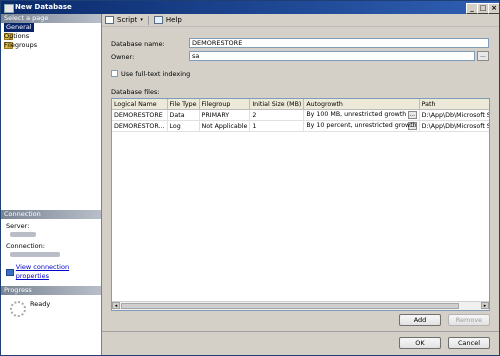  I want to click on scroll-right-icon: ▸, so click(485, 305).